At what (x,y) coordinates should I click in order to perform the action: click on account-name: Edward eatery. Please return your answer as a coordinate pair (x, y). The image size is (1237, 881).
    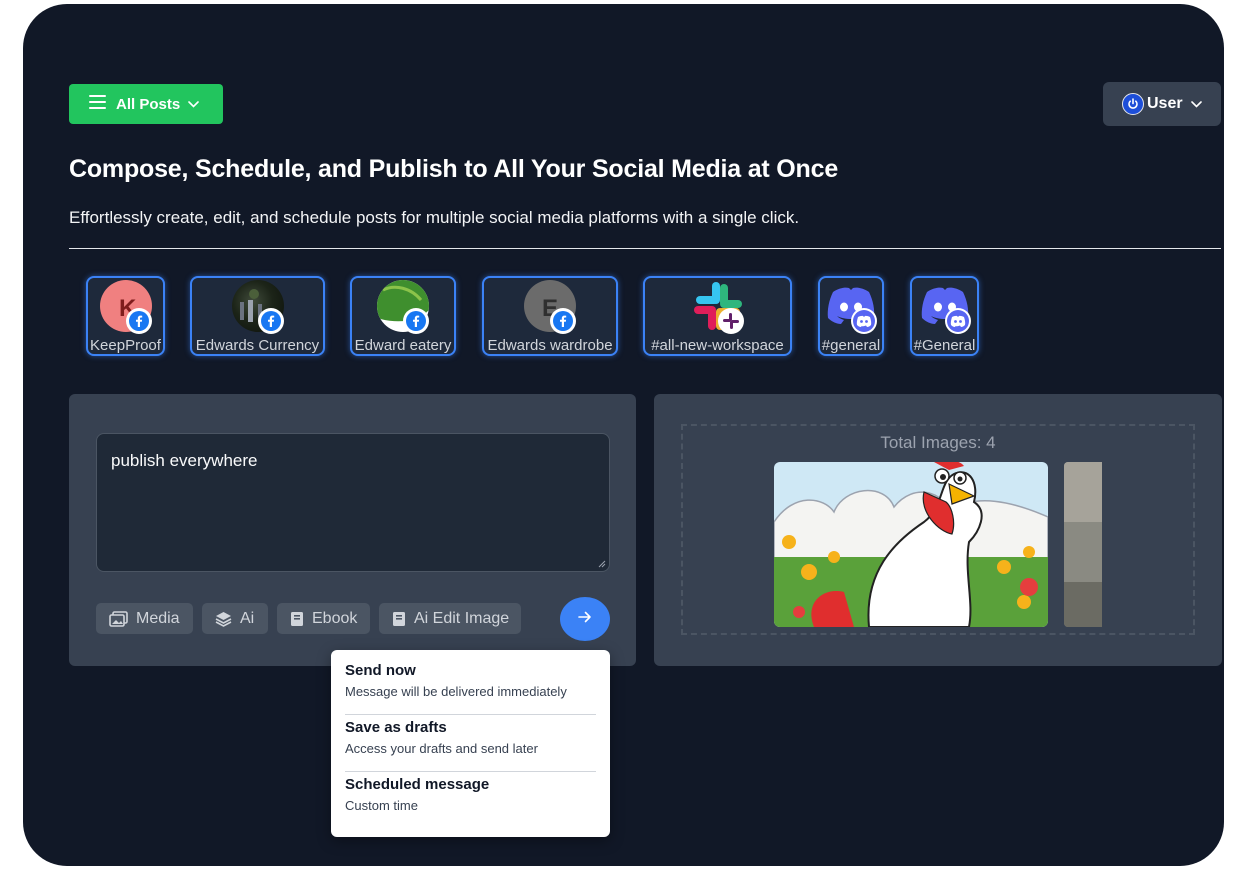
    Looking at the image, I should click on (403, 345).